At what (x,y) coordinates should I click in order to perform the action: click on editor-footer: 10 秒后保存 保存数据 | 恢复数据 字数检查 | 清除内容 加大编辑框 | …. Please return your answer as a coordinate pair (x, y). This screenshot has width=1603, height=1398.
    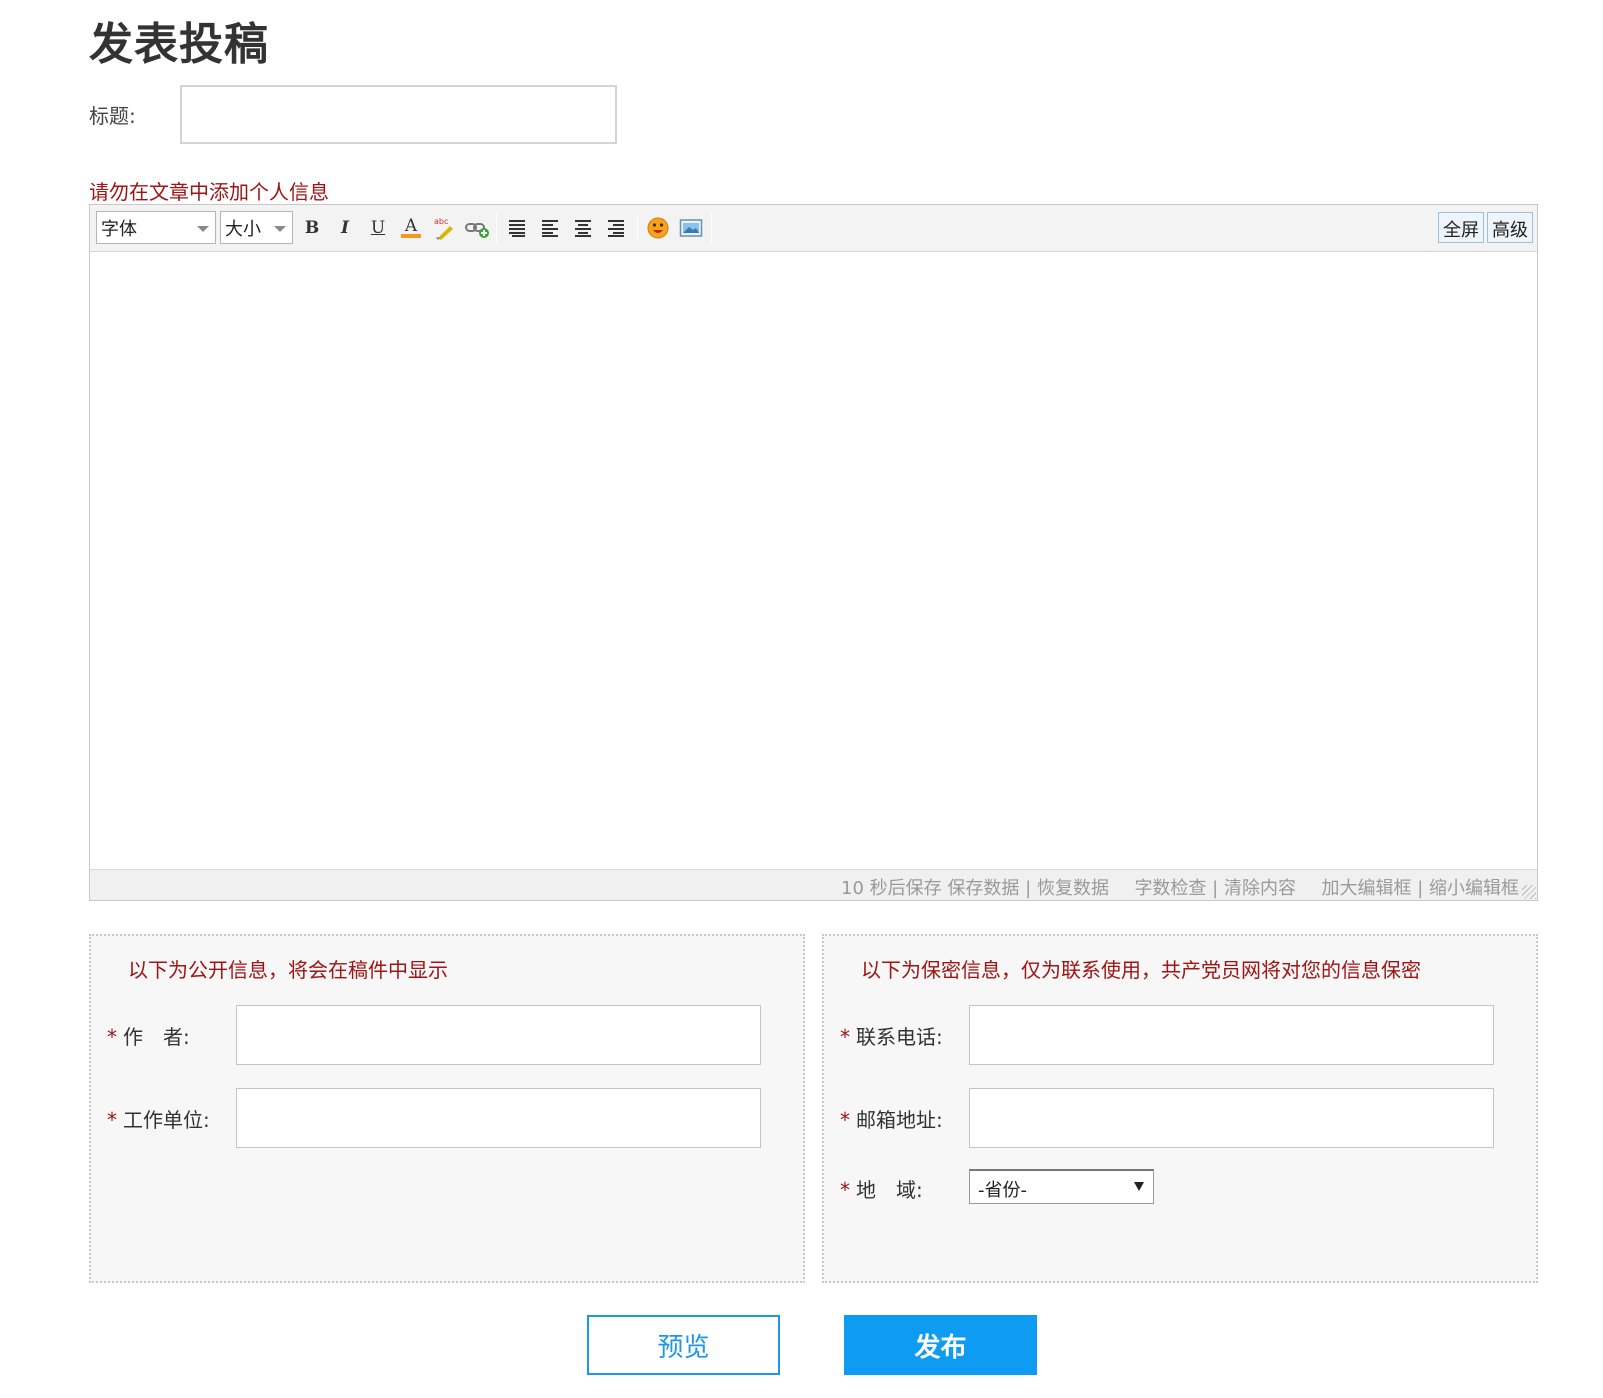
    Looking at the image, I should click on (813, 884).